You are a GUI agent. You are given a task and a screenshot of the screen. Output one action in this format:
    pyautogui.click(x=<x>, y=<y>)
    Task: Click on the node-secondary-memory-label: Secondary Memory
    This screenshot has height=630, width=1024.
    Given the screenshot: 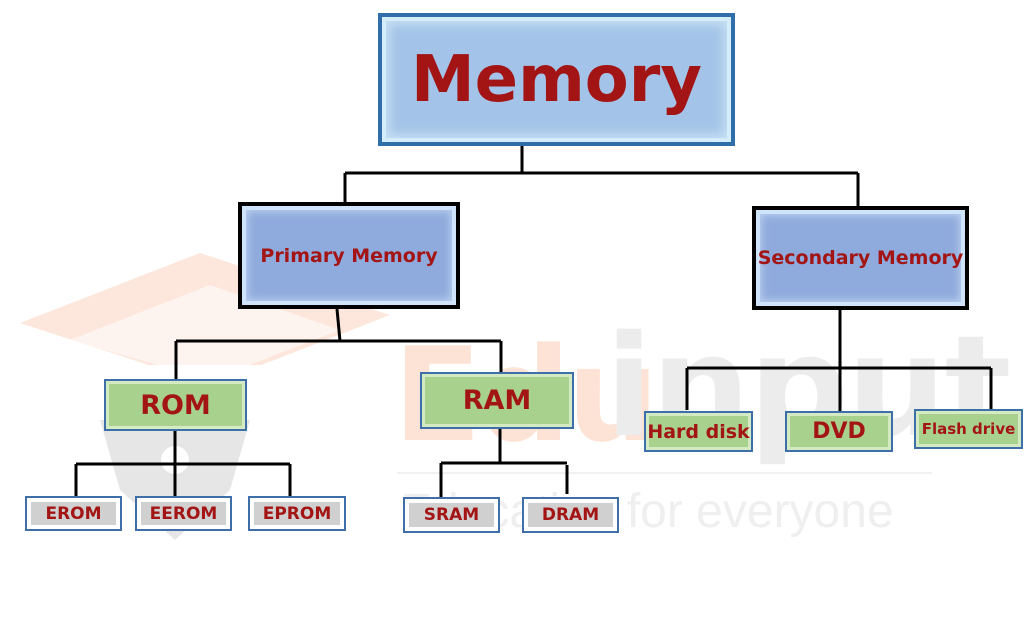 What is the action you would take?
    pyautogui.click(x=860, y=258)
    